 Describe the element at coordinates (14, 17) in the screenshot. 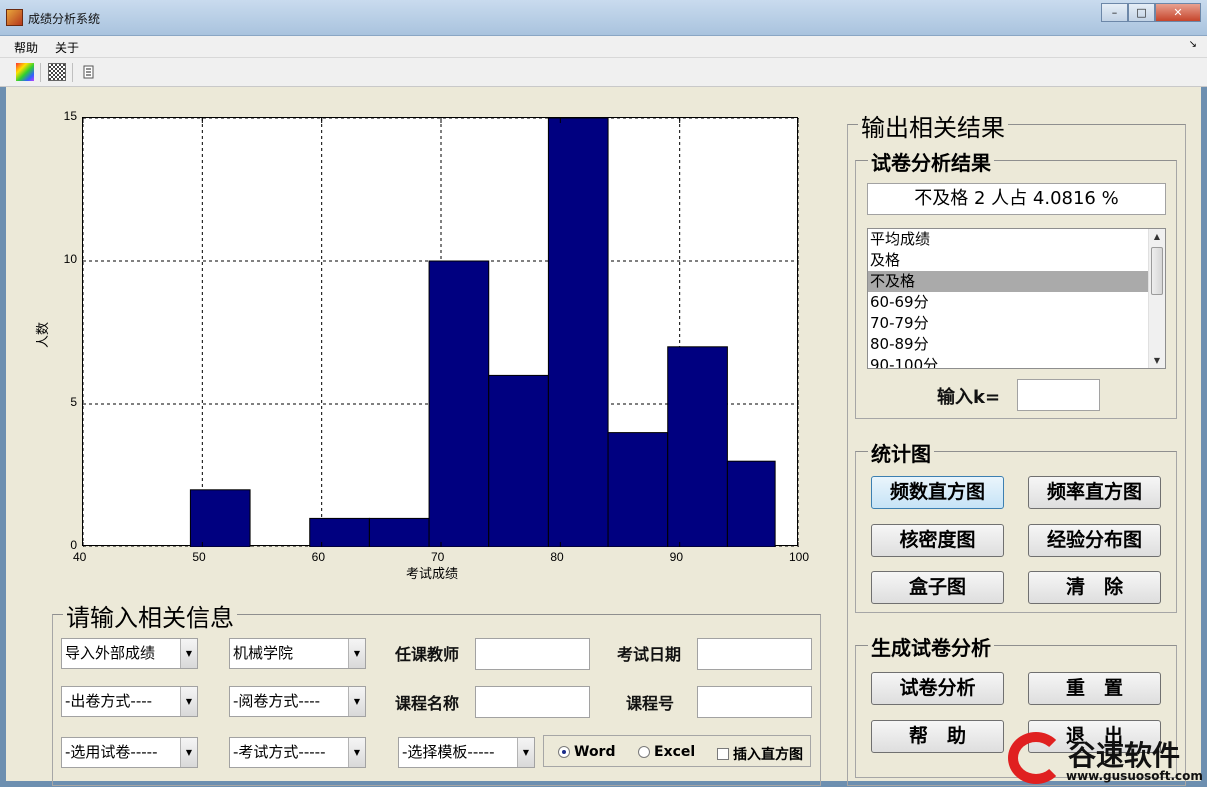

I see `matlab-icon` at that location.